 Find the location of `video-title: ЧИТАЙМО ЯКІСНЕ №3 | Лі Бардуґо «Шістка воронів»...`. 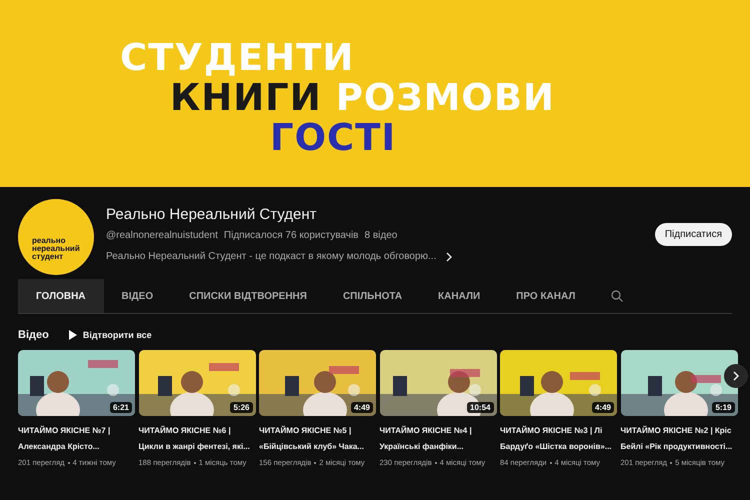

video-title: ЧИТАЙМО ЯКІСНЕ №3 | Лі Бардуґо «Шістка воронів»... is located at coordinates (558, 439).